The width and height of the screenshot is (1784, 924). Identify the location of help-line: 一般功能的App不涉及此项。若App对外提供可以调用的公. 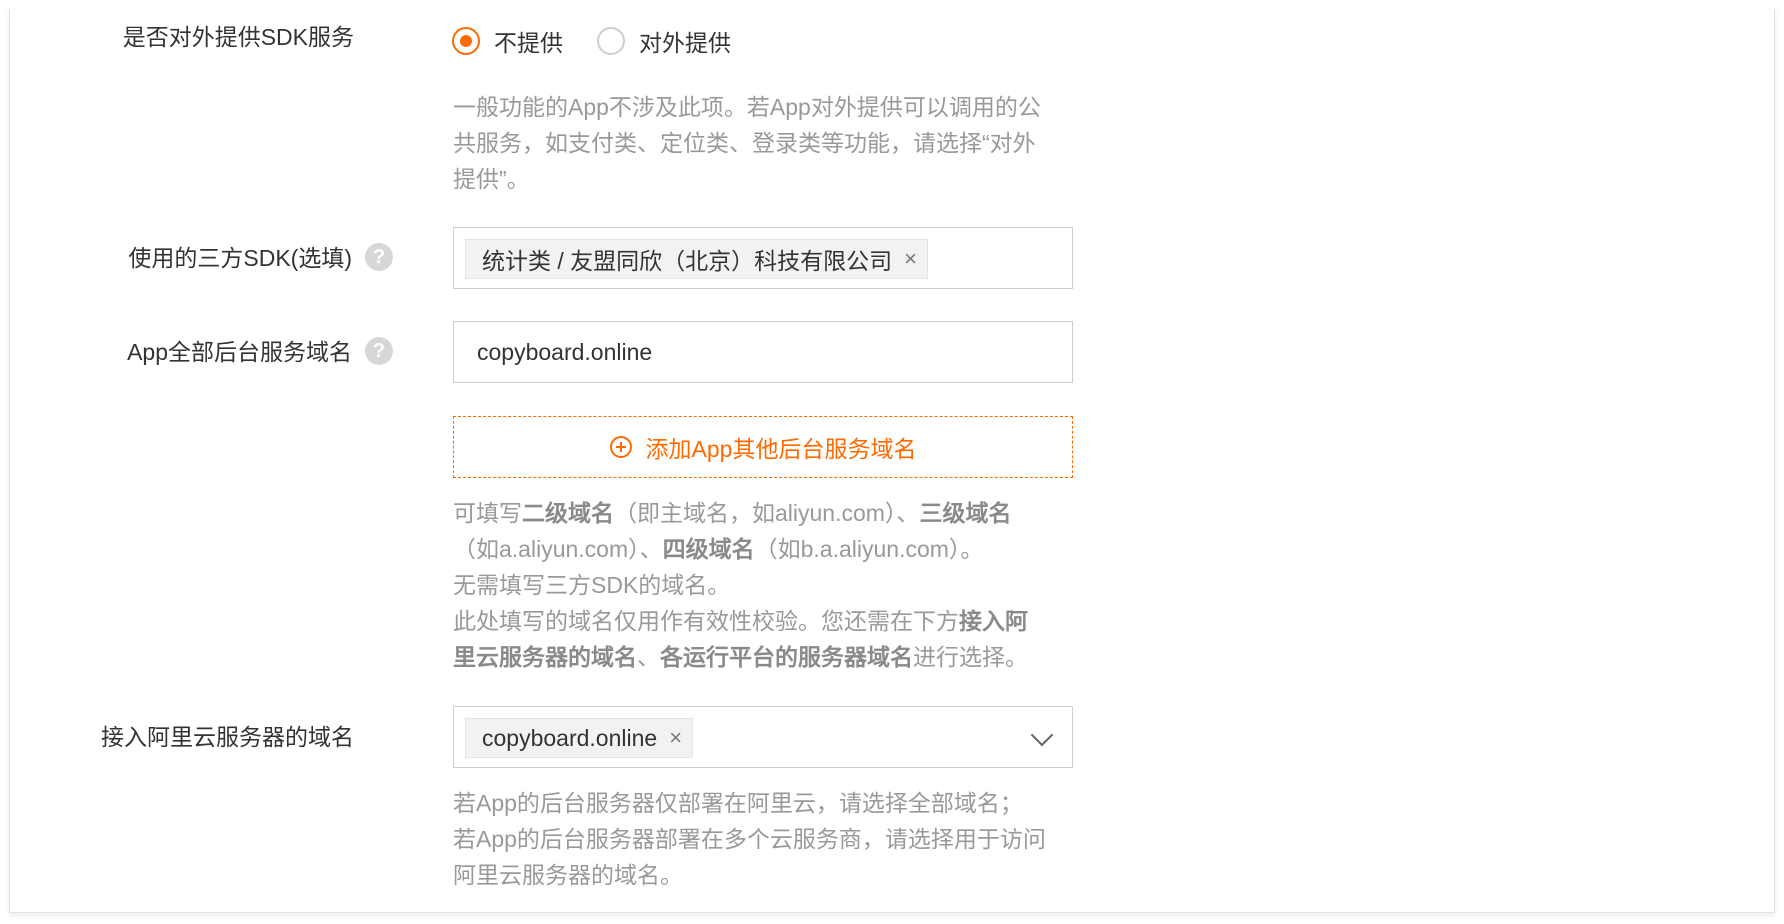
(747, 107).